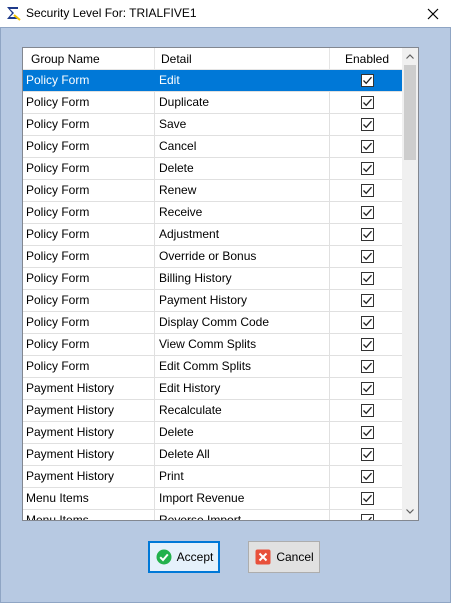 The width and height of the screenshot is (451, 603). Describe the element at coordinates (242, 515) in the screenshot. I see `cell-detail: Reverse Import` at that location.